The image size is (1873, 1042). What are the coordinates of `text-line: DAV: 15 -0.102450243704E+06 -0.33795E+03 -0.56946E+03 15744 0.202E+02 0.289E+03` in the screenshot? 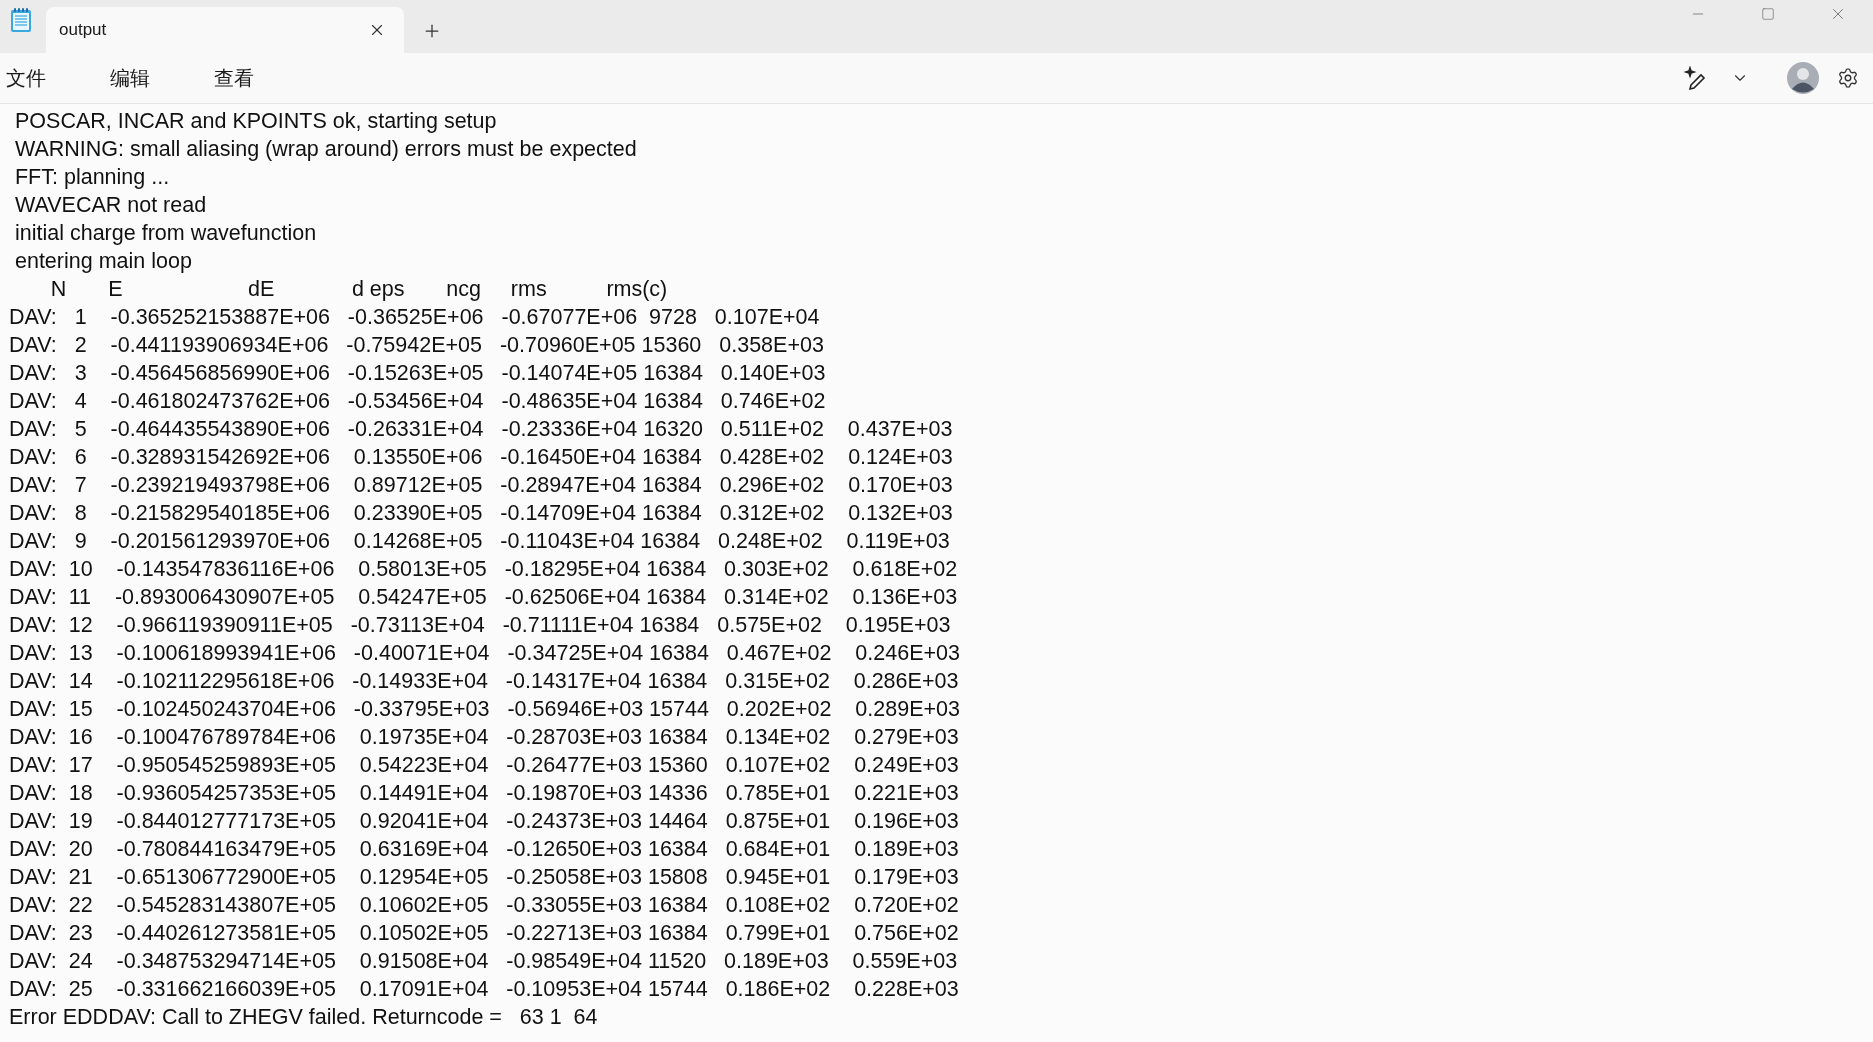 It's located at (484, 709).